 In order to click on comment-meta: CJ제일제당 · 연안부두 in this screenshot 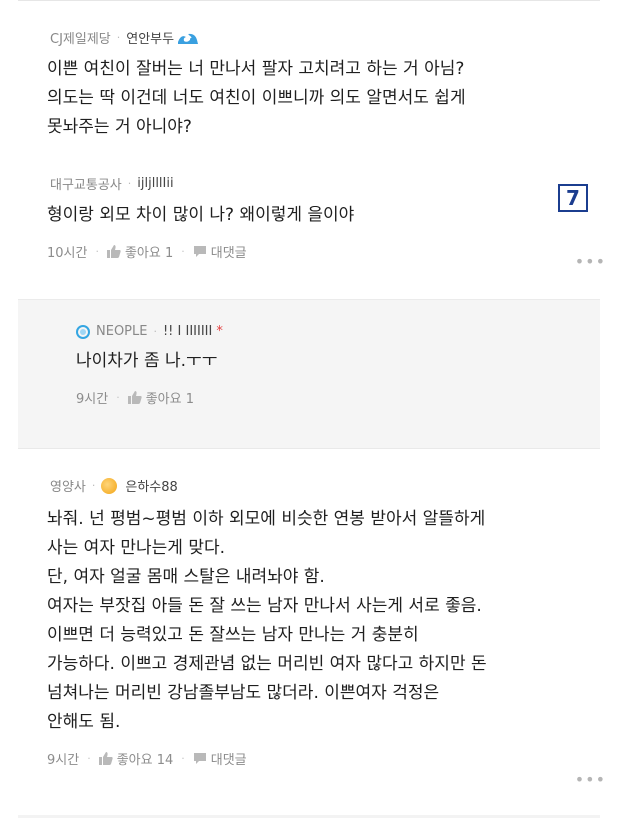, I will do `click(309, 37)`.